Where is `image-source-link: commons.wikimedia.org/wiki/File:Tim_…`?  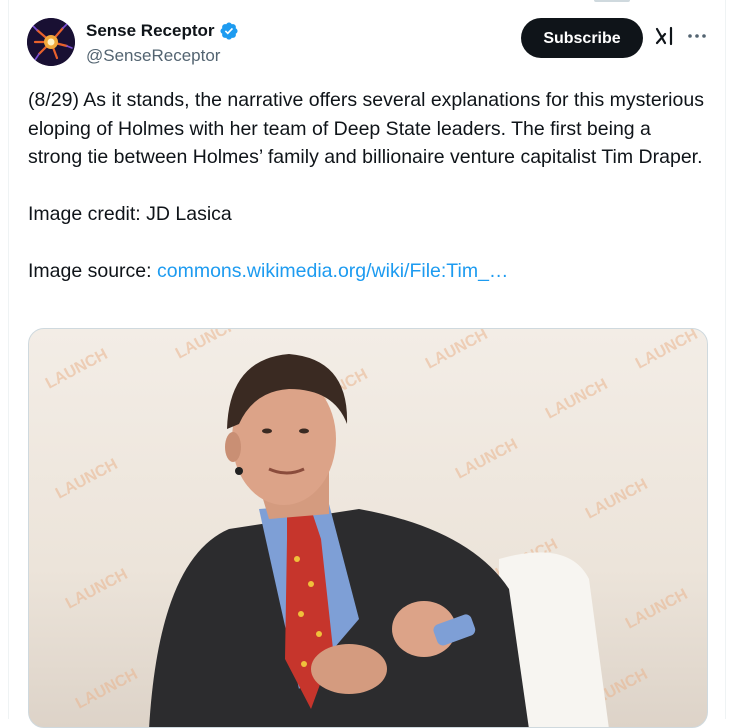 image-source-link: commons.wikimedia.org/wiki/File:Tim_… is located at coordinates (332, 271).